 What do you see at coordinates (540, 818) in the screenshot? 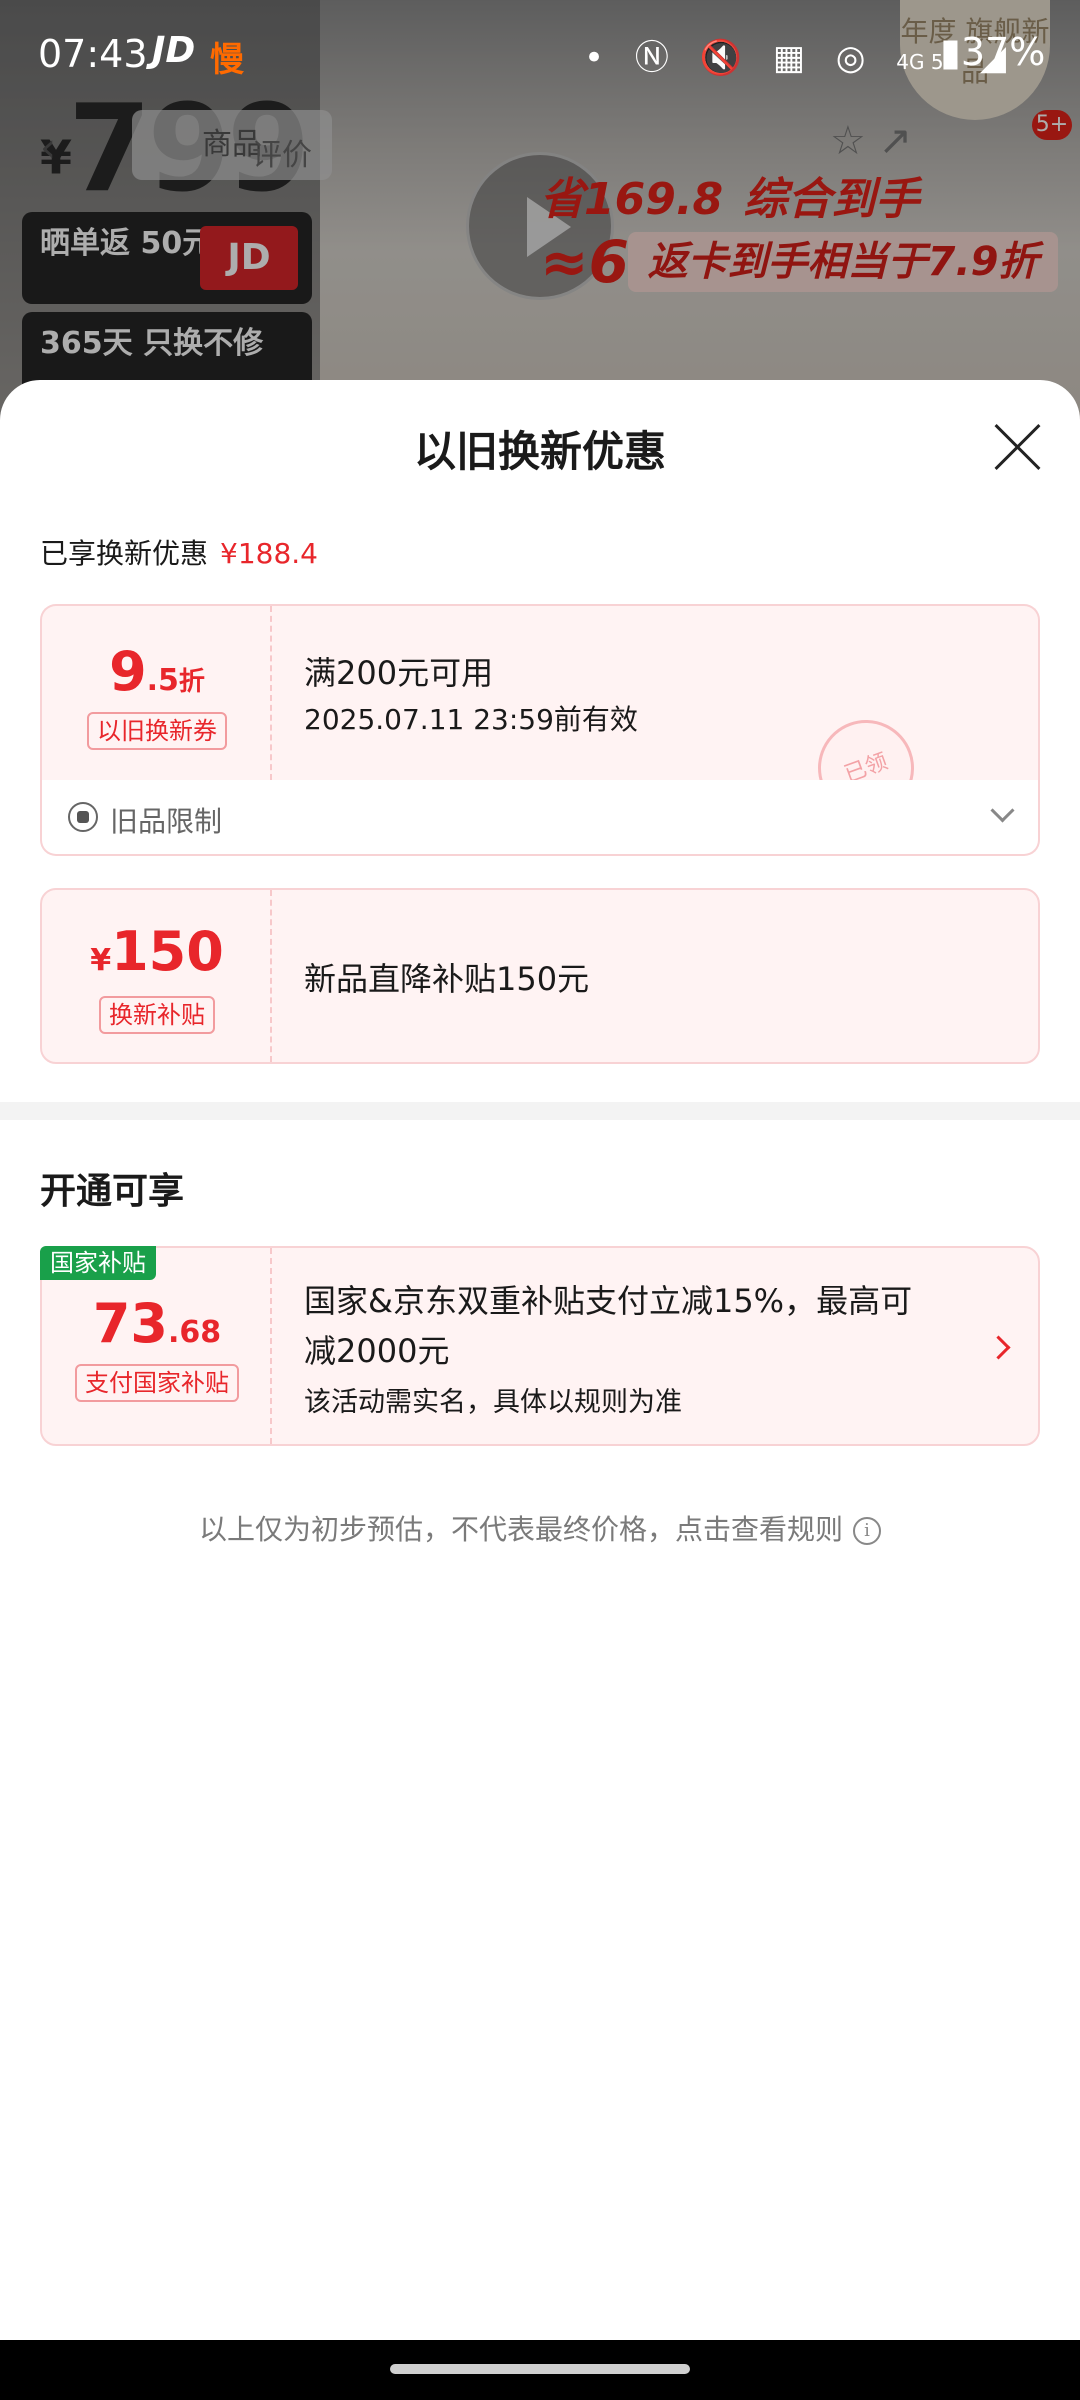
I see `old-item-limit-row: 旧品限制` at bounding box center [540, 818].